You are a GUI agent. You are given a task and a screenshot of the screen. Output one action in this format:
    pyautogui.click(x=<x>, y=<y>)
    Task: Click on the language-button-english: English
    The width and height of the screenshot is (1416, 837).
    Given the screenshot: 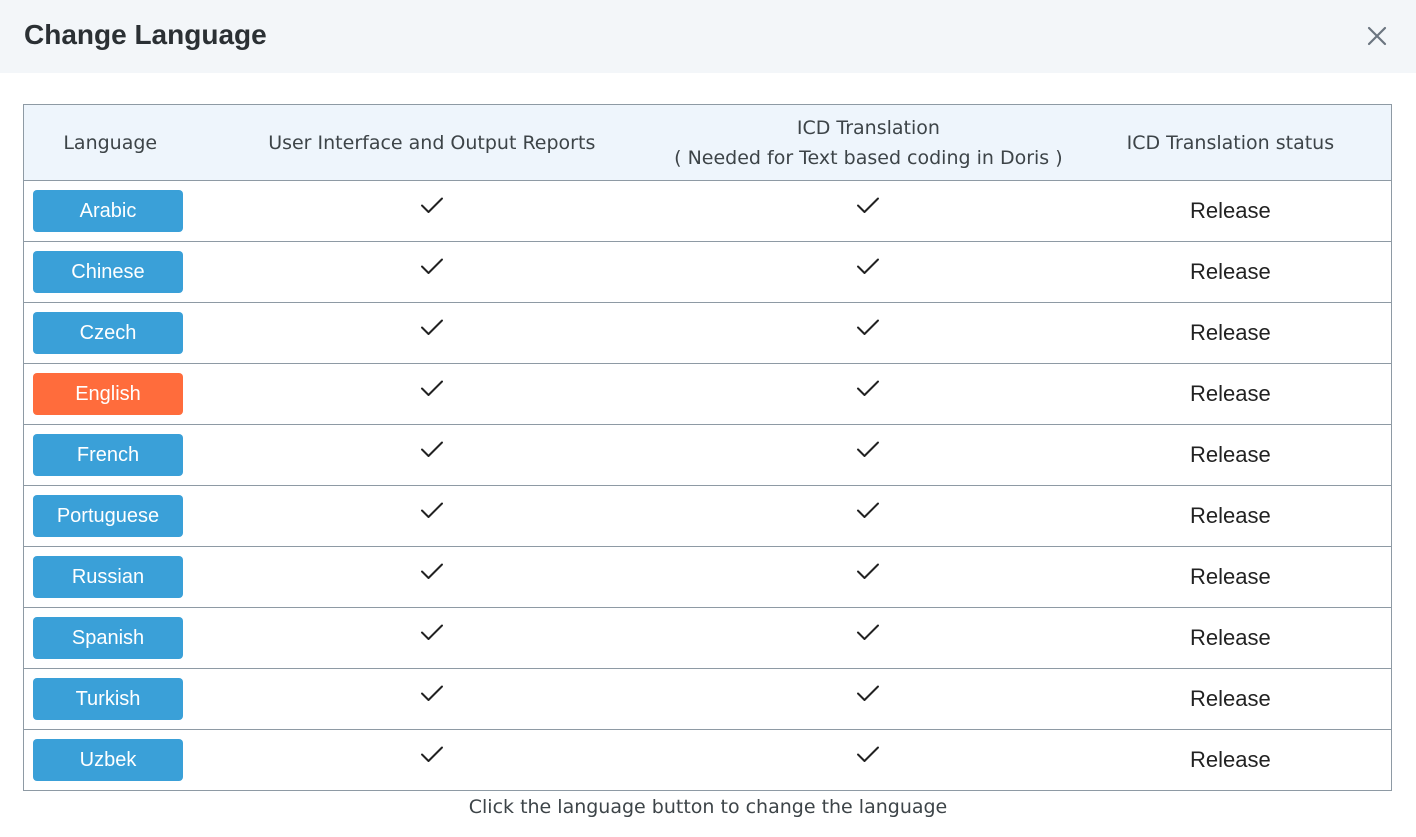 What is the action you would take?
    pyautogui.click(x=108, y=394)
    